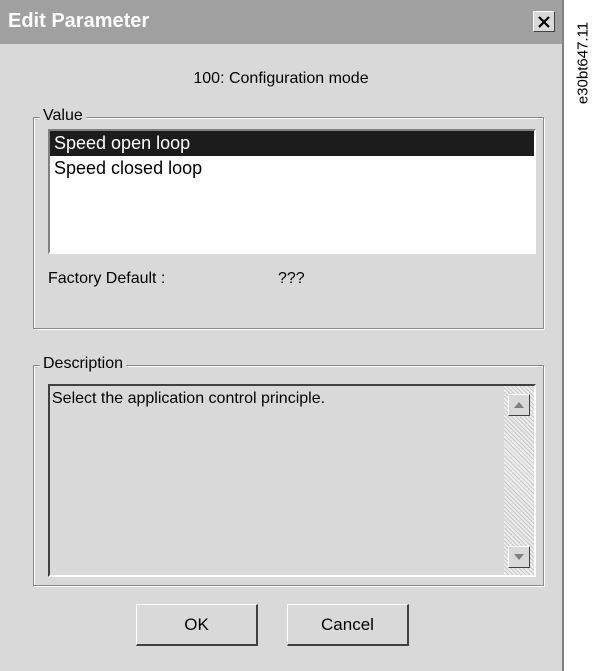 The width and height of the screenshot is (601, 671). I want to click on scroll-up-button, so click(519, 405).